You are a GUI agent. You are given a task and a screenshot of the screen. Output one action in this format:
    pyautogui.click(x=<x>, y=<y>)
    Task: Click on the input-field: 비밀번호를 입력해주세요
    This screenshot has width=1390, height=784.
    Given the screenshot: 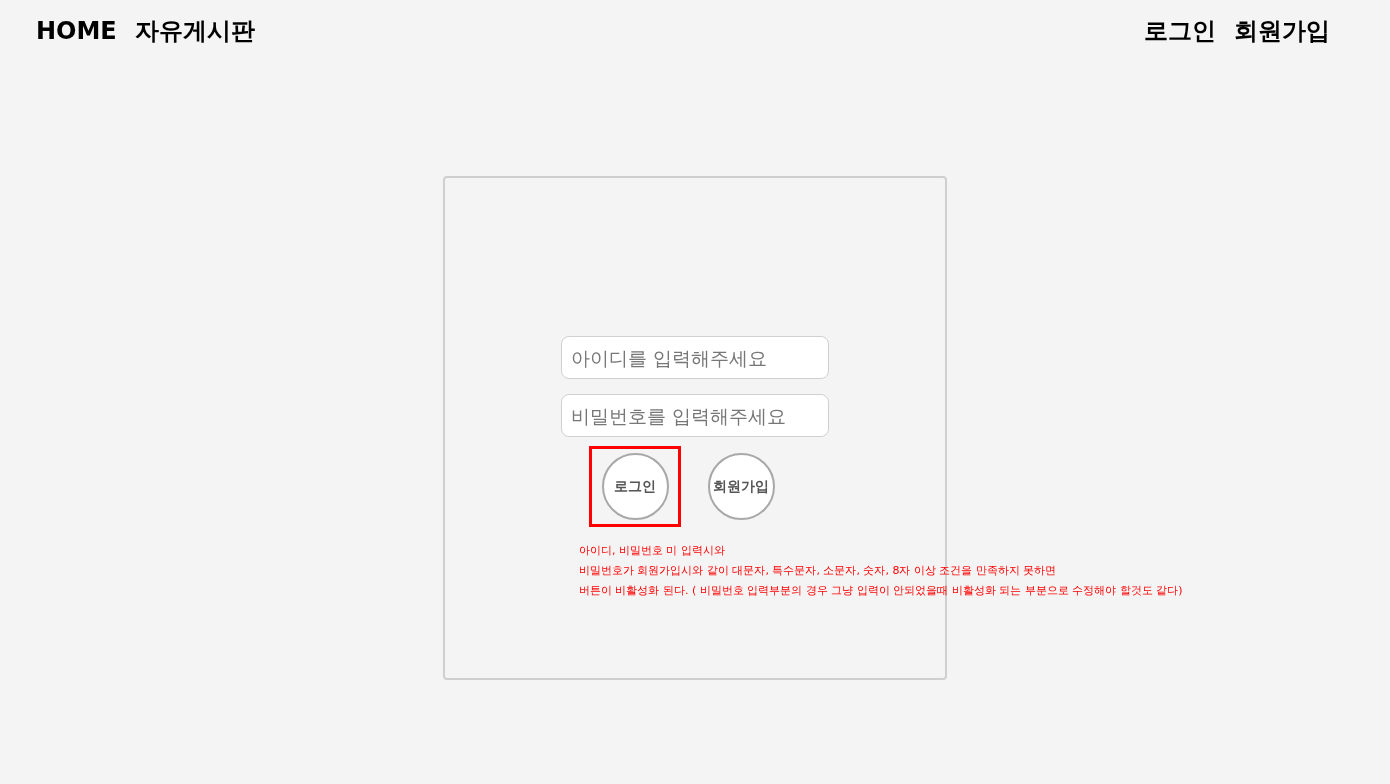 What is the action you would take?
    pyautogui.click(x=695, y=415)
    